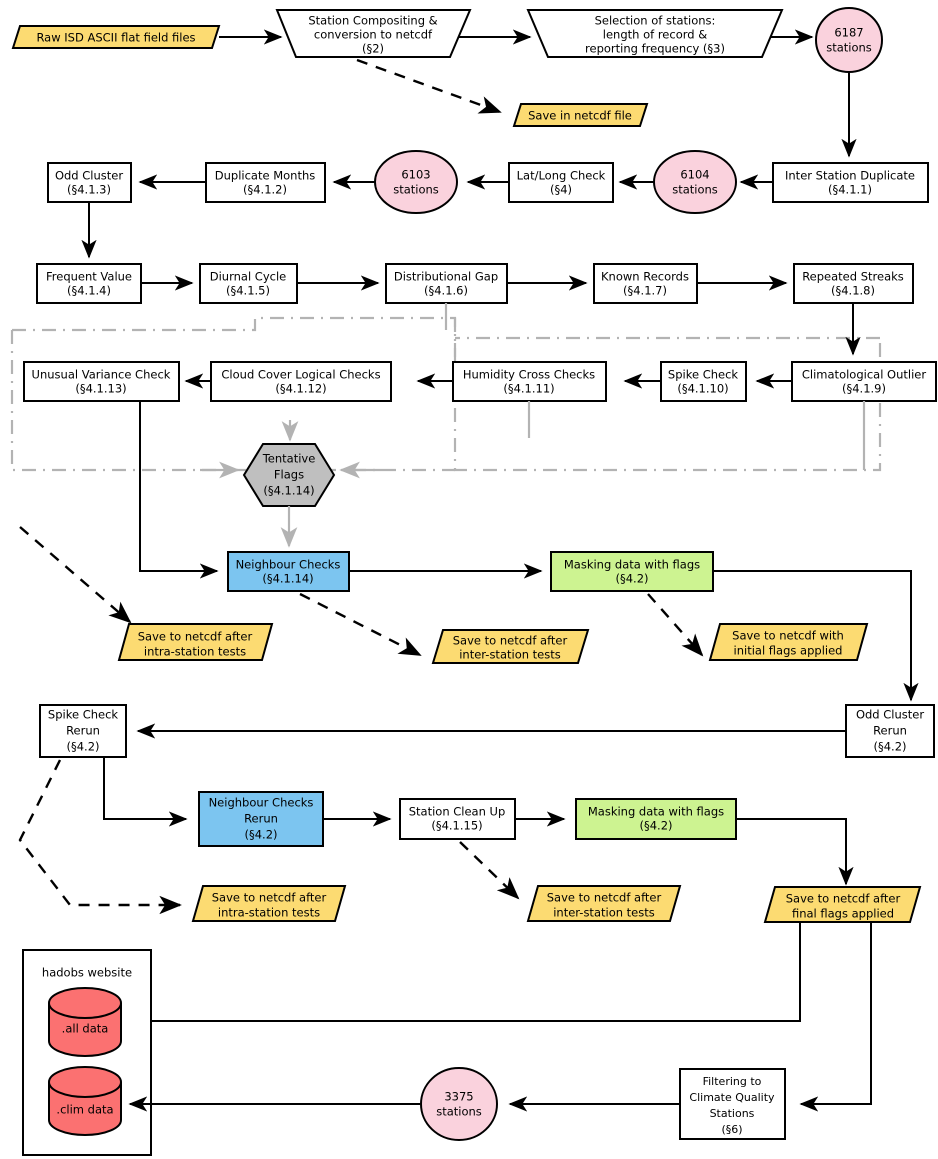  I want to click on stations-3375-line1: 3375, so click(458, 1097).